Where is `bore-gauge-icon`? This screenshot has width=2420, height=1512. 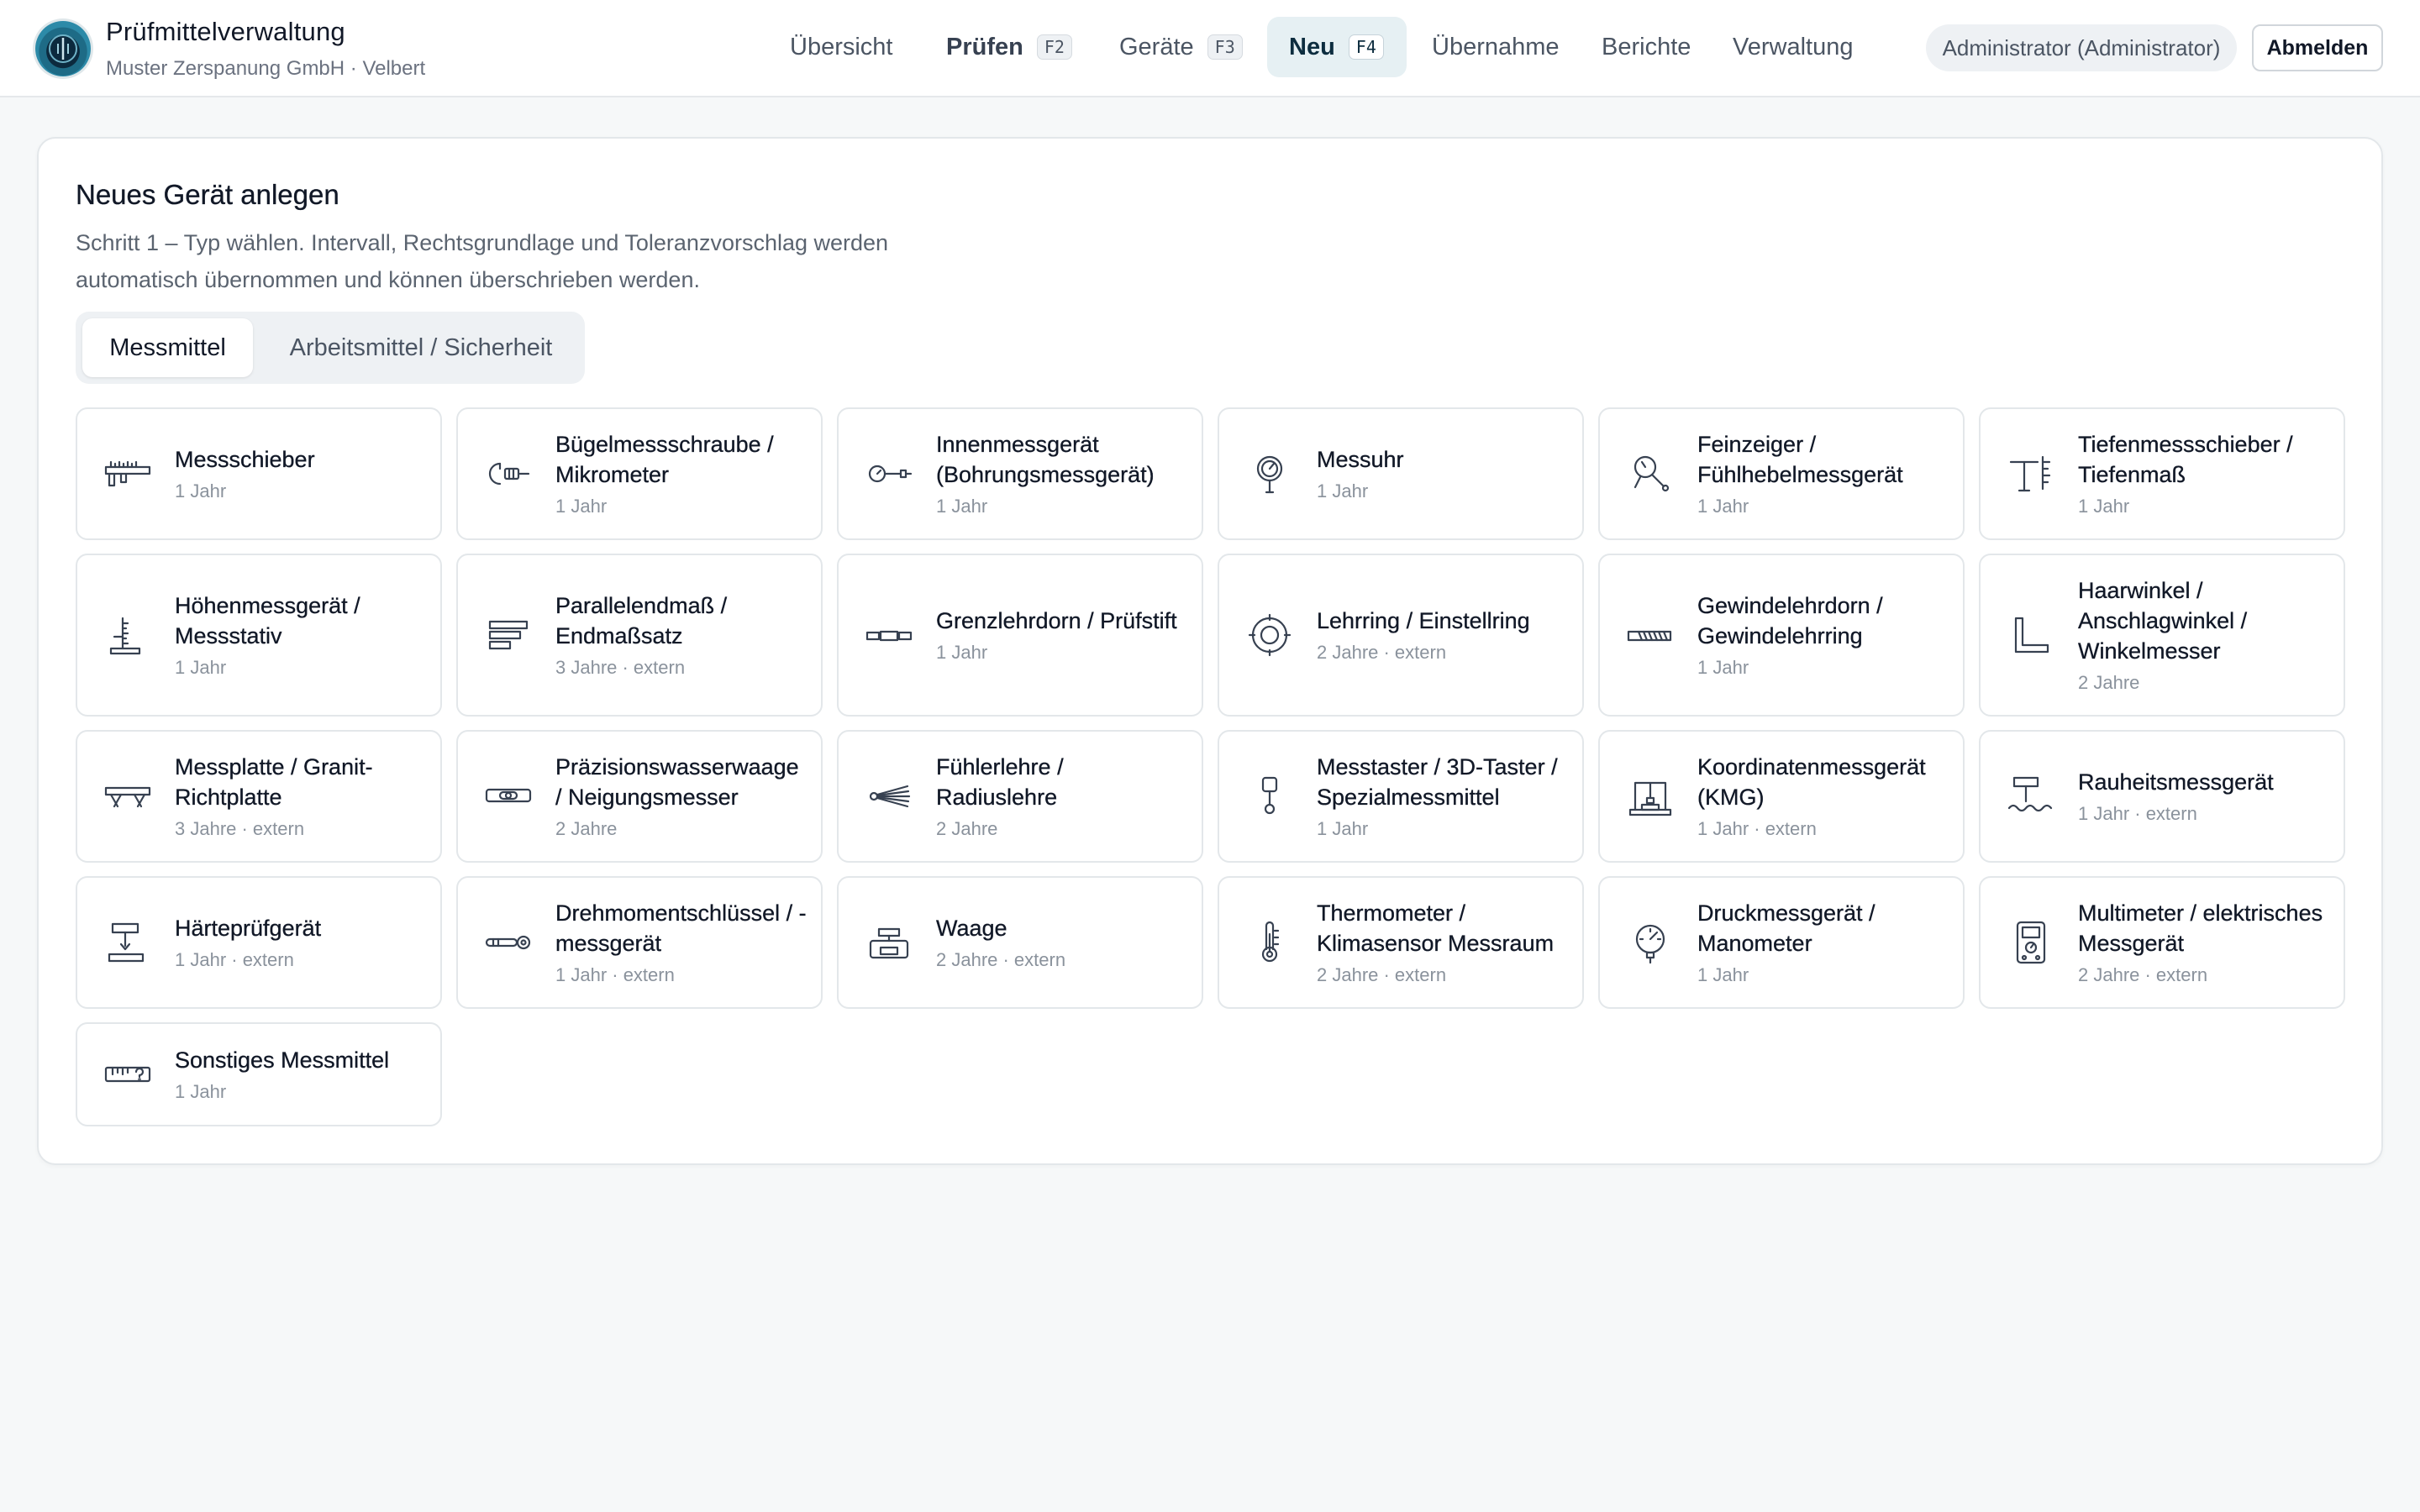 bore-gauge-icon is located at coordinates (889, 474).